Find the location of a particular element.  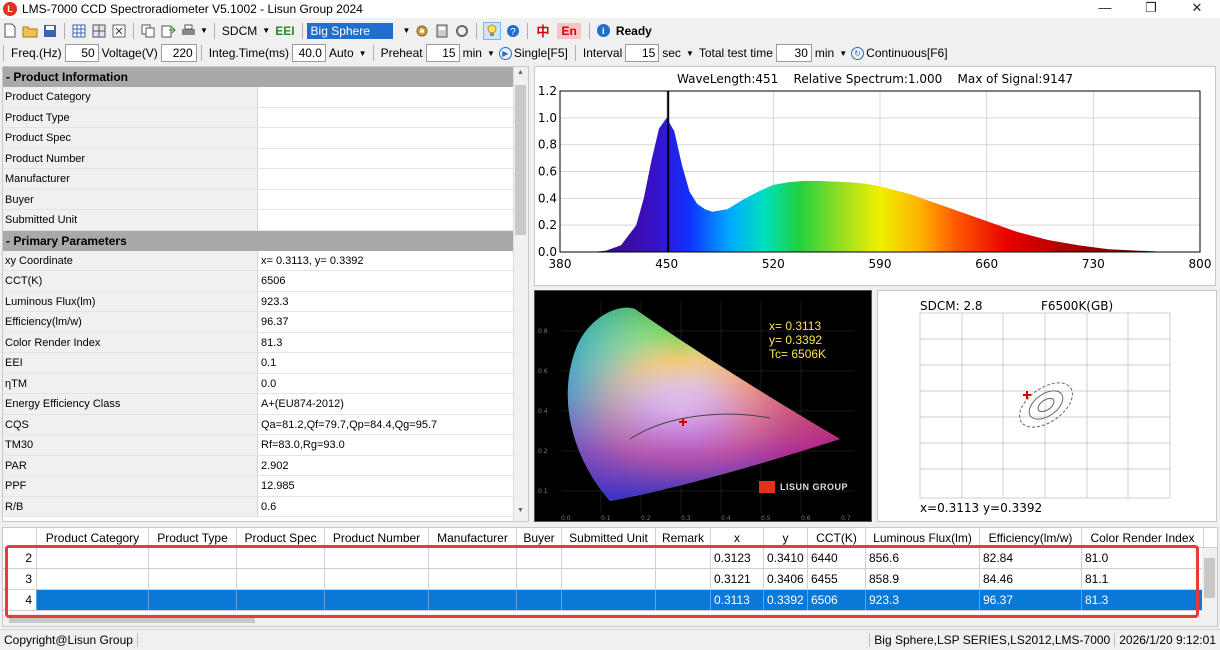

property-value: 0.6 is located at coordinates (393, 507).